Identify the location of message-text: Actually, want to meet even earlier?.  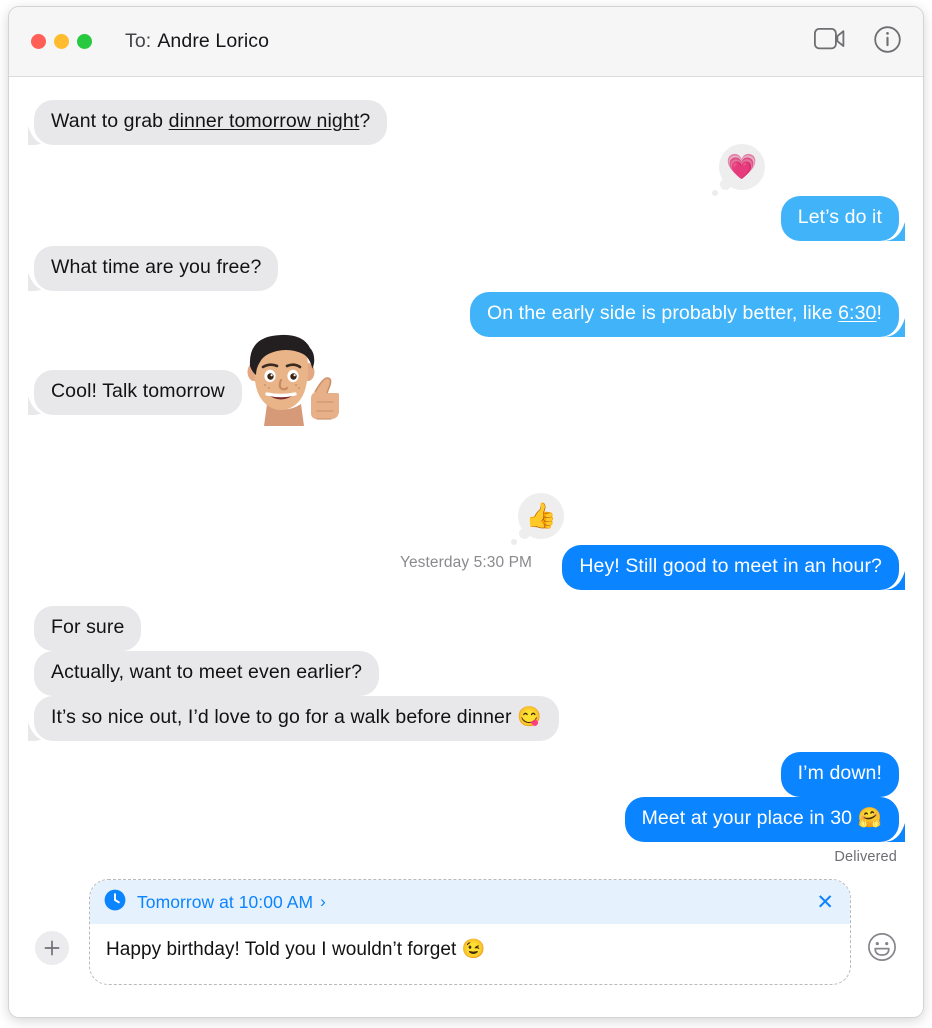
(207, 672).